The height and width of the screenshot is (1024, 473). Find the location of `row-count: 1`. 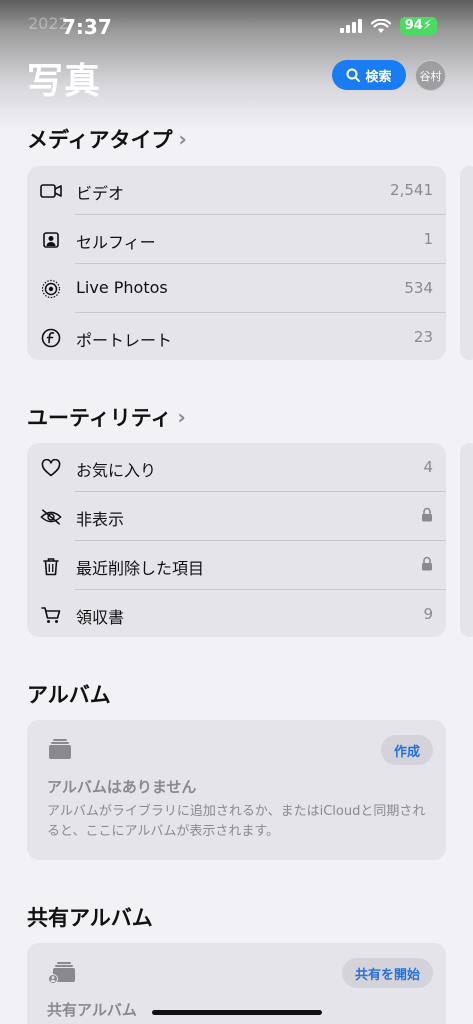

row-count: 1 is located at coordinates (428, 239).